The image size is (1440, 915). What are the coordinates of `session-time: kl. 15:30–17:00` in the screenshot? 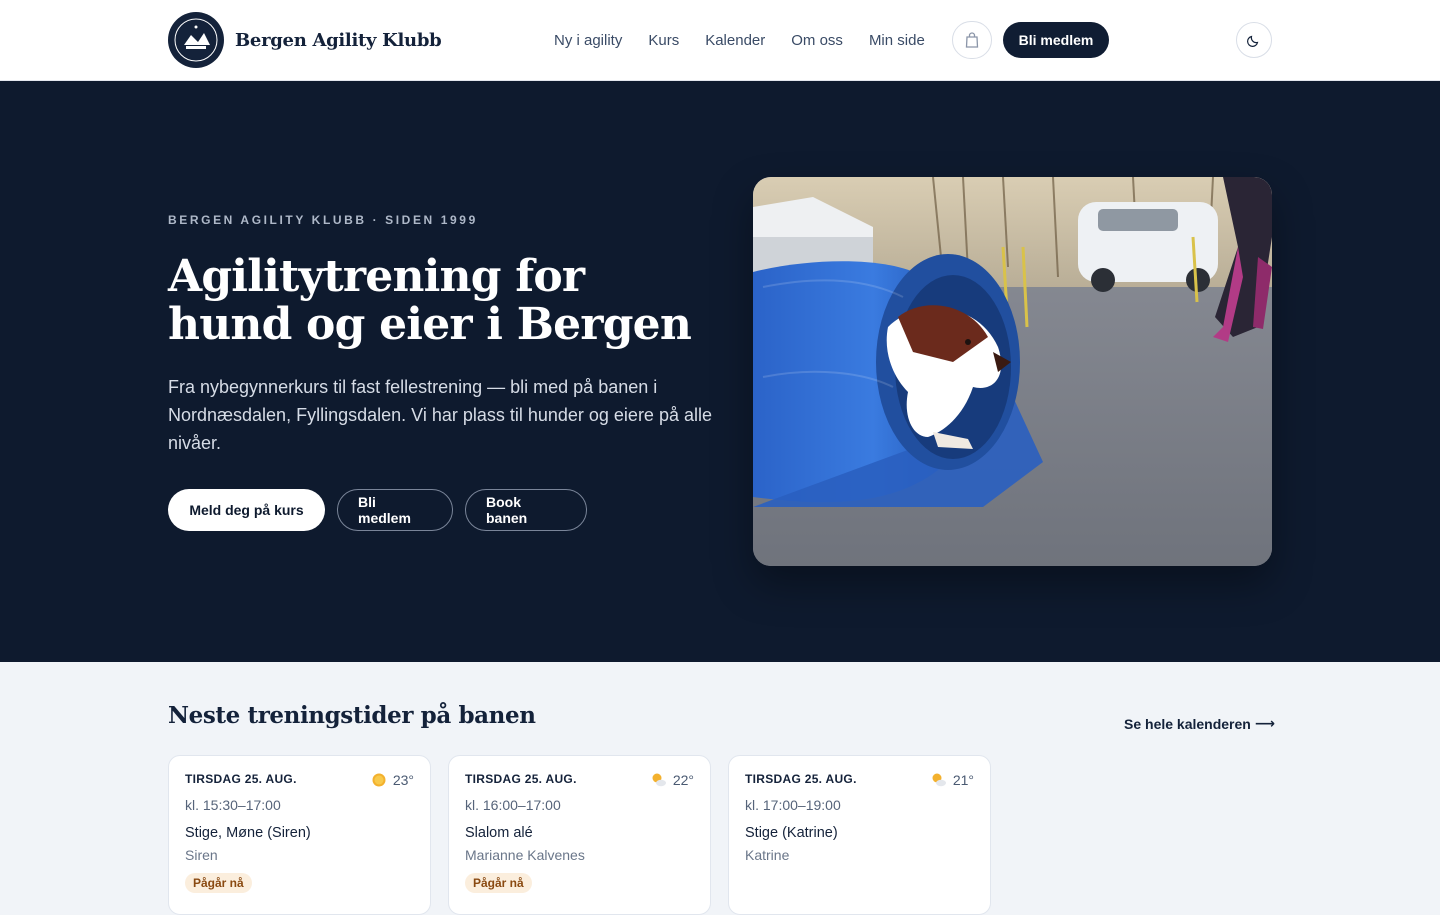 It's located at (233, 805).